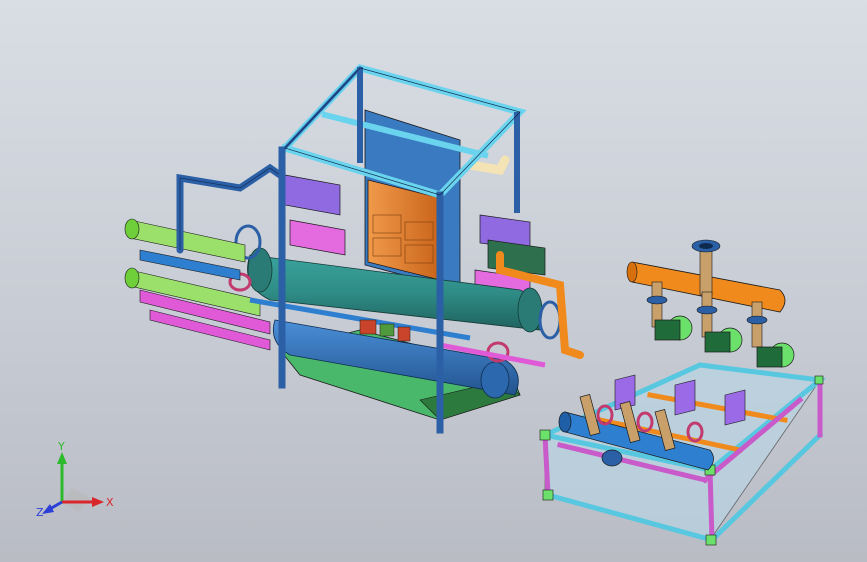 This screenshot has height=562, width=867. Describe the element at coordinates (40, 512) in the screenshot. I see `z-axis-label: Z` at that location.